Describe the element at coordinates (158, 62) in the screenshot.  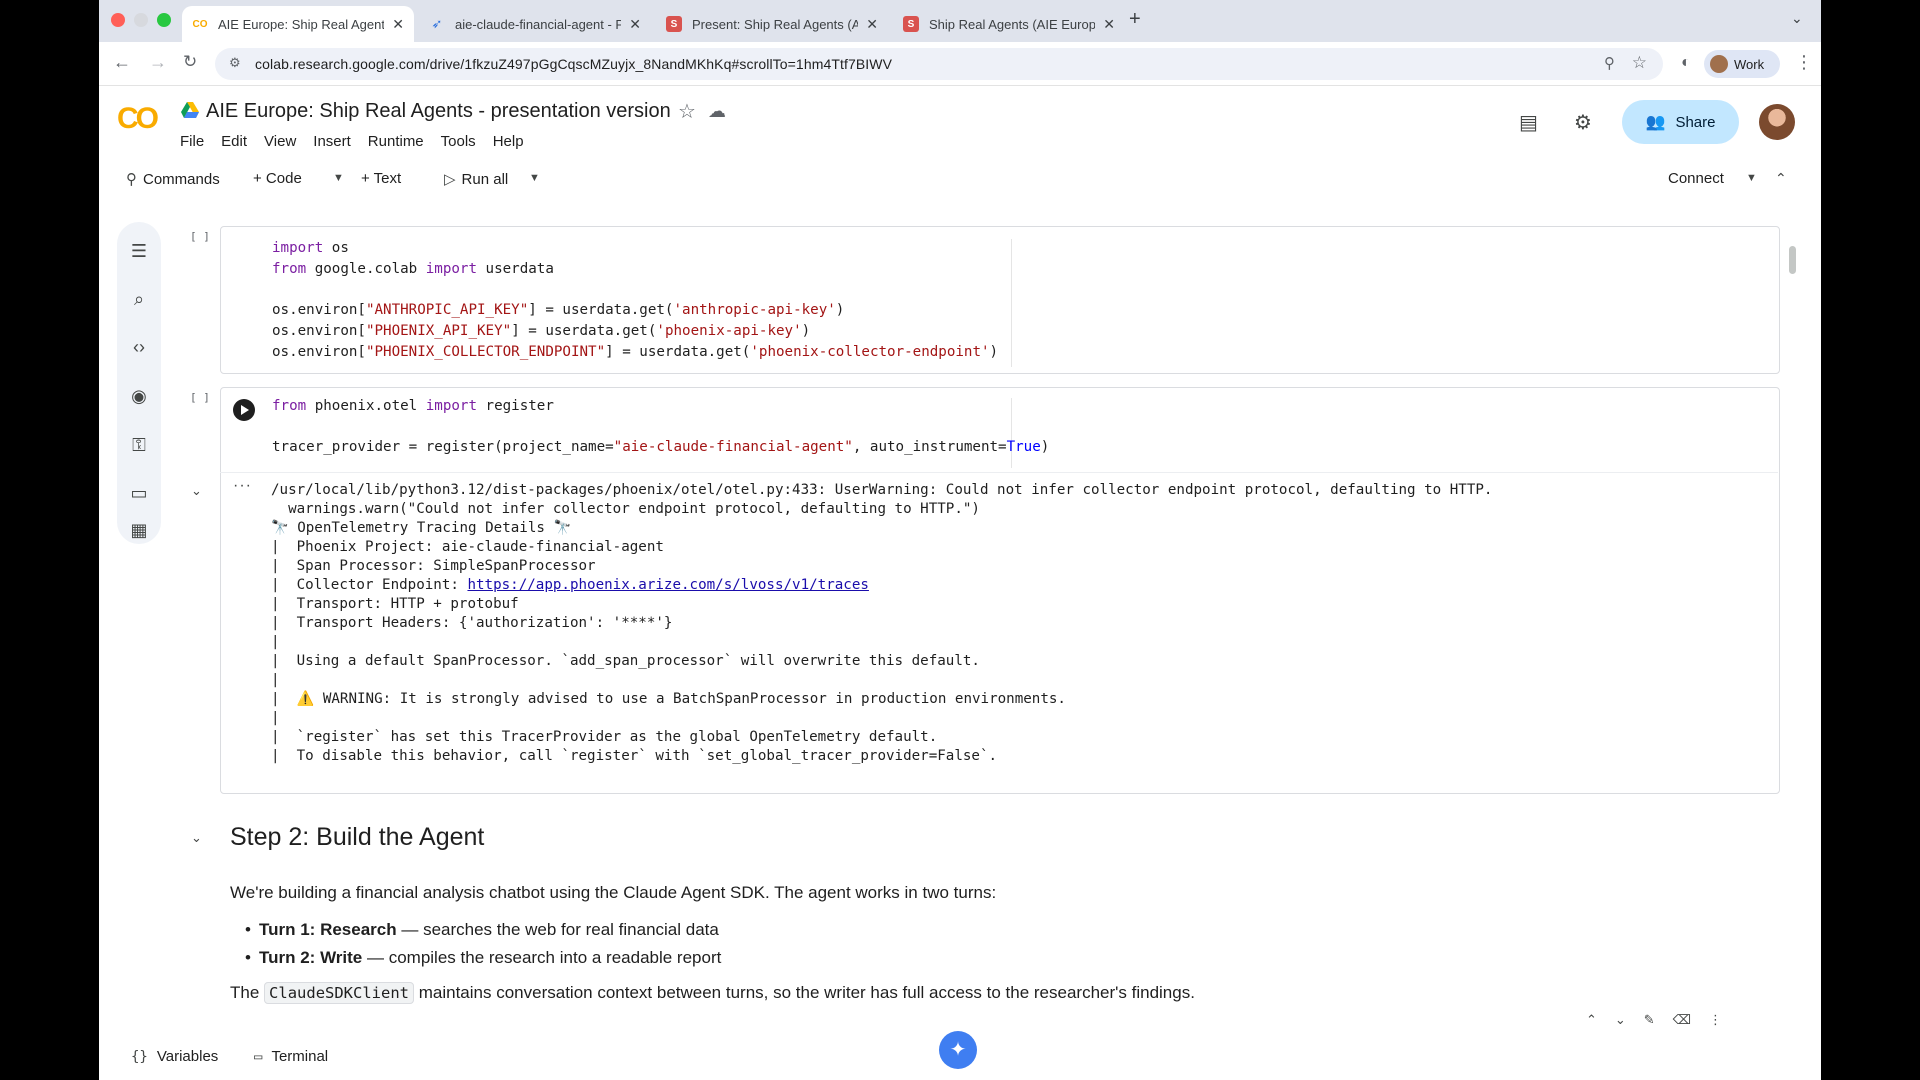
I see `forward-icon: →` at that location.